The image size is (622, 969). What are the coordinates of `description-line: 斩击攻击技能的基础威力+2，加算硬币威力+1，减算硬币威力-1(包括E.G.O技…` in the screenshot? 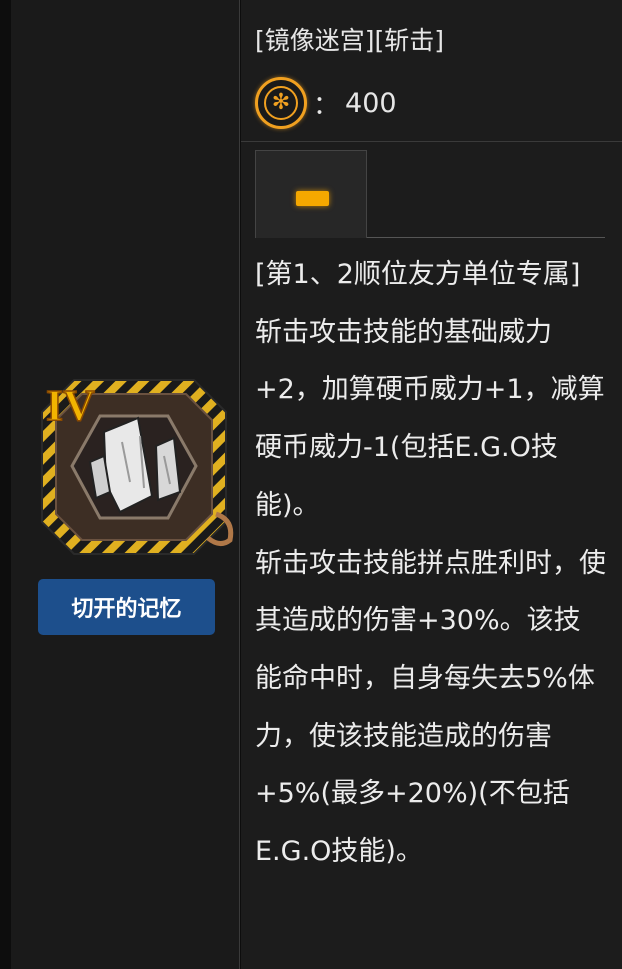 It's located at (430, 418).